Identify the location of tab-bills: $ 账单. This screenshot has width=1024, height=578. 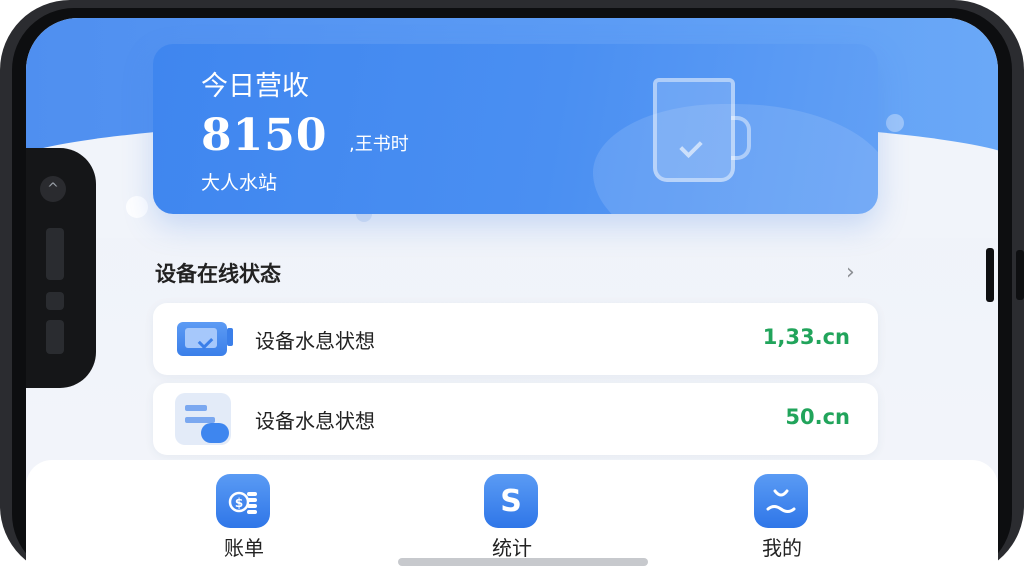
(244, 517).